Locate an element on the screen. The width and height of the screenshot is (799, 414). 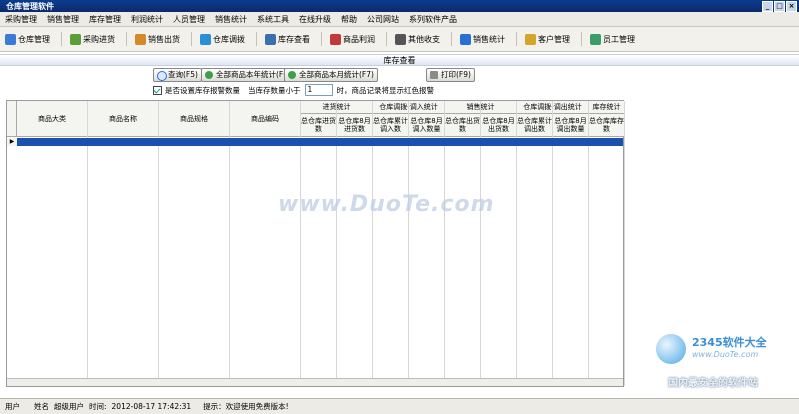
column-header: 总仓库8月调出数量 is located at coordinates (571, 125).